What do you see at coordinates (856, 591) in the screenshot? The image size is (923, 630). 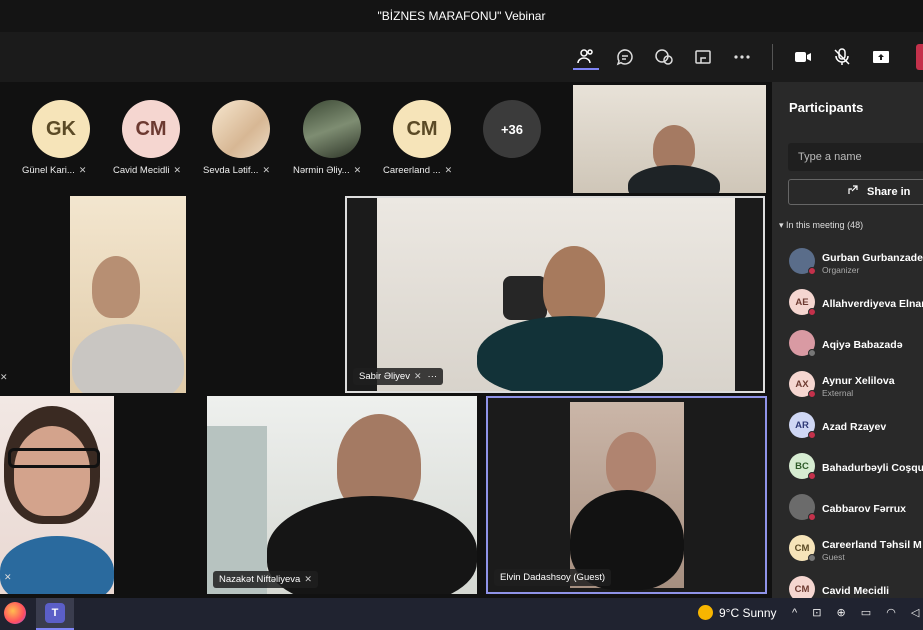 I see `participant-name: Cavid Mecidli` at bounding box center [856, 591].